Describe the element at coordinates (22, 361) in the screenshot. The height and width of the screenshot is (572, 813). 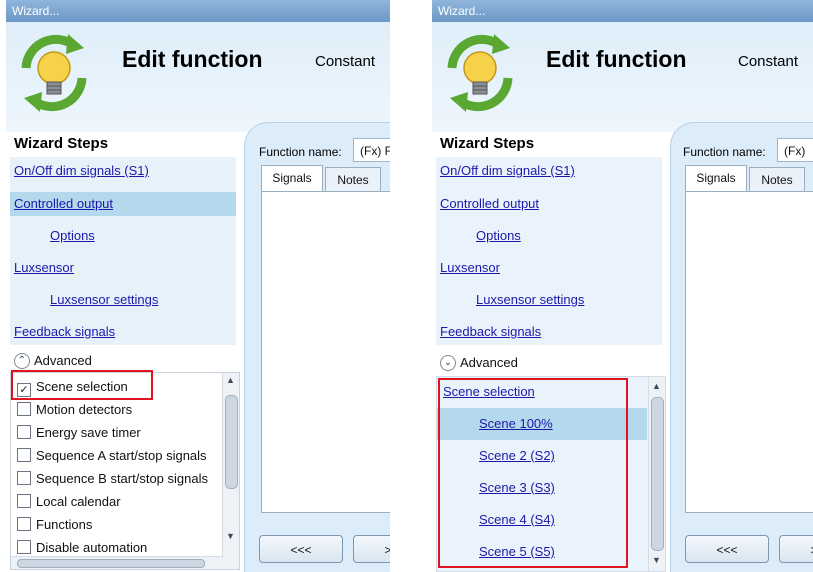
I see `chevron-up-icon: ⌃` at that location.